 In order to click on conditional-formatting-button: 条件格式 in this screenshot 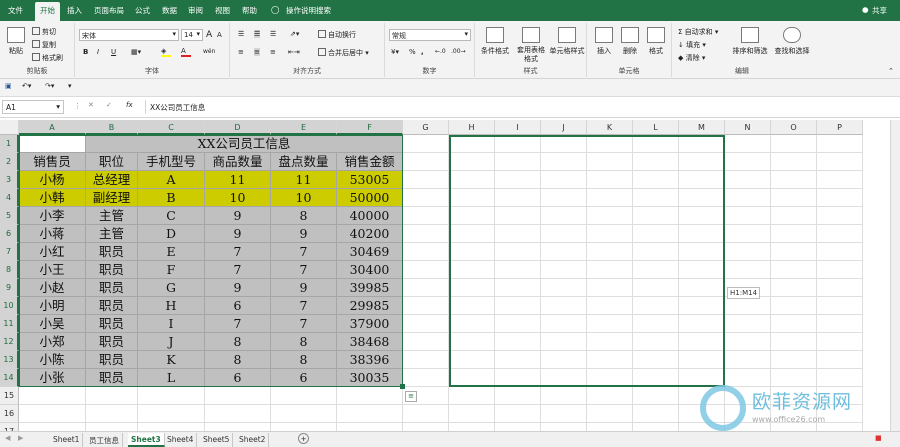, I will do `click(495, 41)`.